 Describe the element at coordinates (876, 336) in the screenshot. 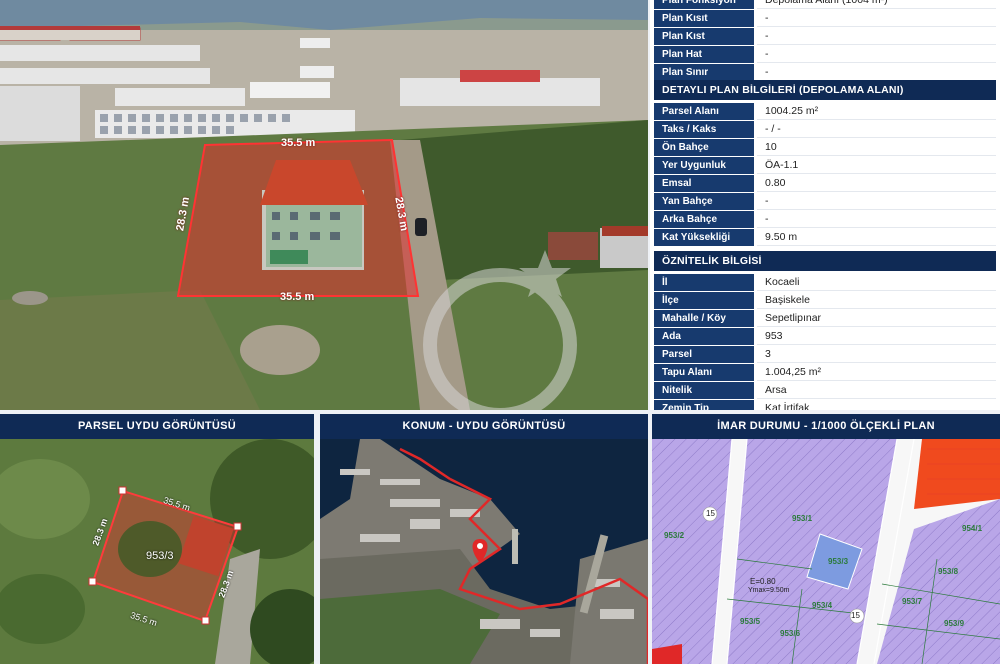

I see `attribute-row-value: 953` at that location.